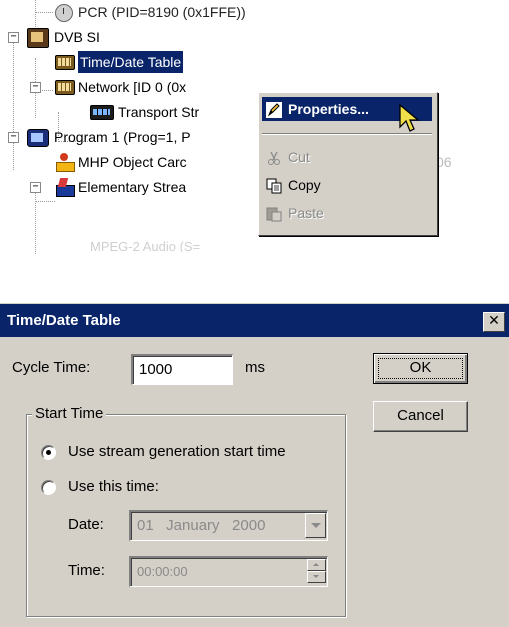 Image resolution: width=509 pixels, height=627 pixels. Describe the element at coordinates (51, 367) in the screenshot. I see `cycle-time-label: Cycle Time:` at that location.